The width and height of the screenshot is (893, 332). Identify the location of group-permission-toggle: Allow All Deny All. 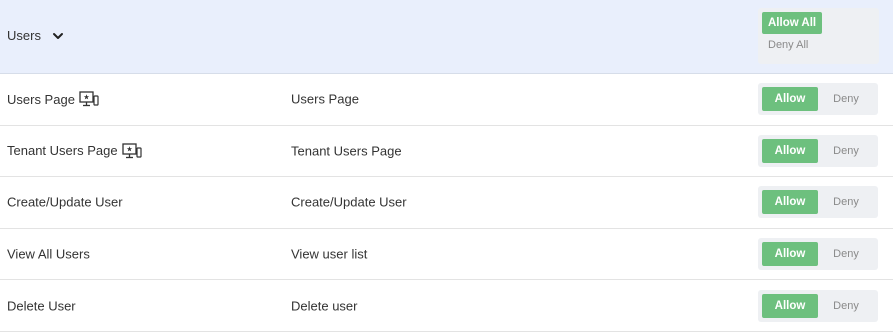
(818, 36).